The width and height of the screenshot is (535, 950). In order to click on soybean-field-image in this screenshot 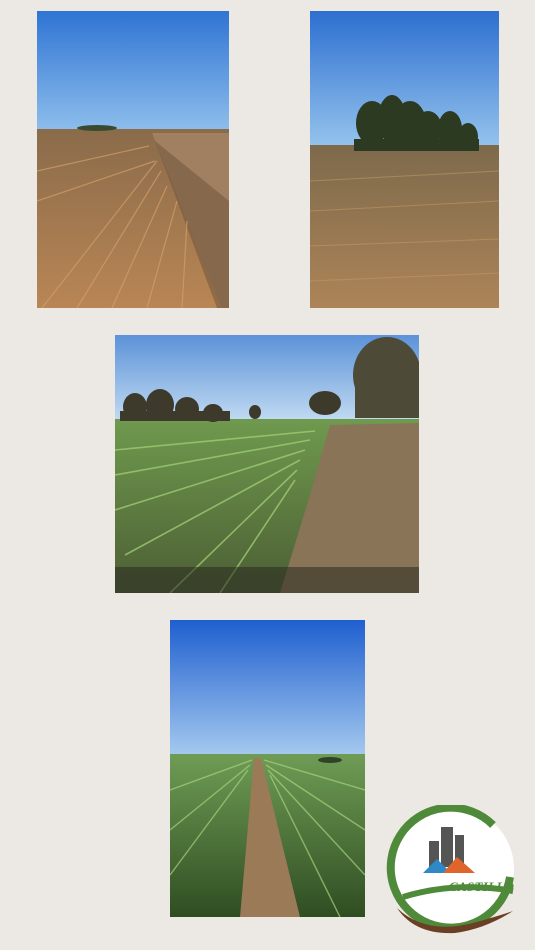, I will do `click(404, 159)`.